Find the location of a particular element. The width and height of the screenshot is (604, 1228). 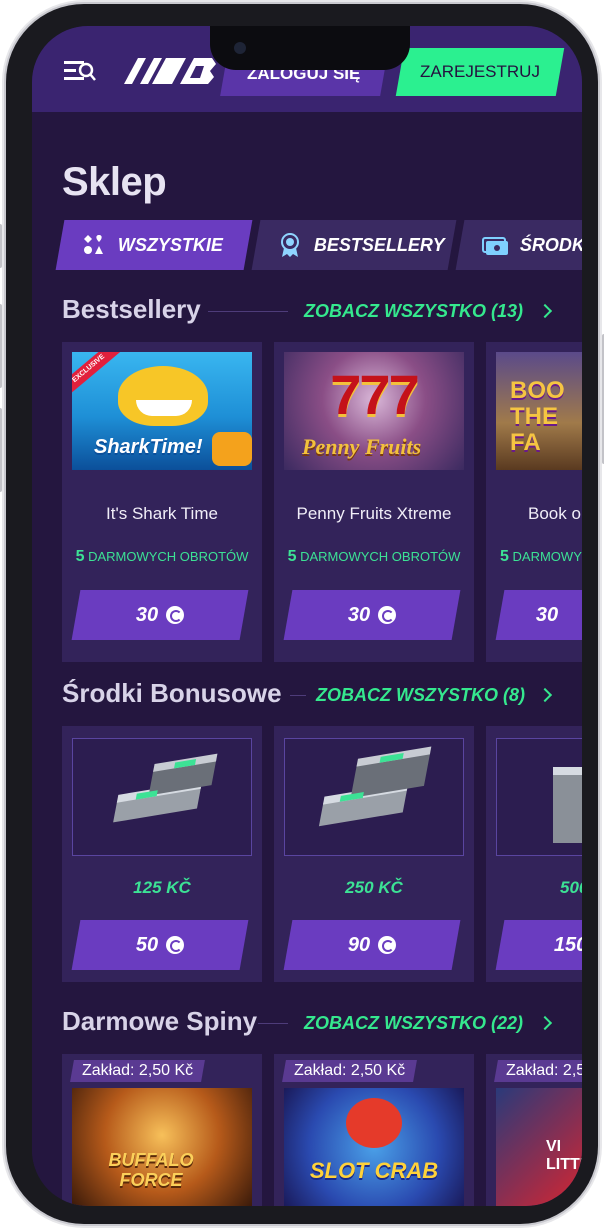

page-title: Sklep is located at coordinates (114, 182).